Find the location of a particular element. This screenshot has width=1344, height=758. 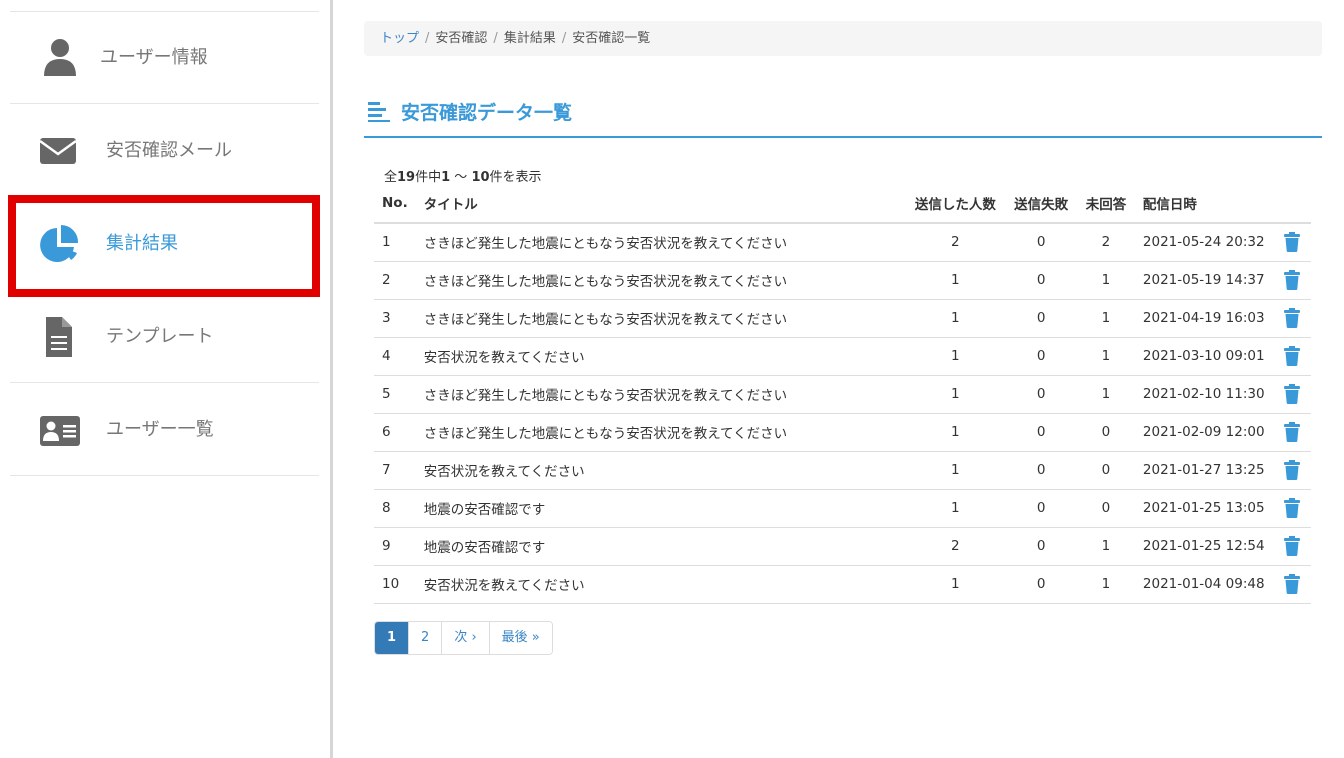

table-row: 9 地震の安否確認です 2 0 1 2021-01-25 12:54 is located at coordinates (842, 546).